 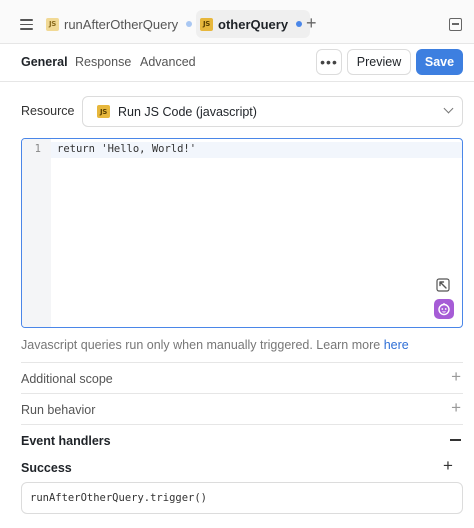 I want to click on collapse-panel-icon, so click(x=455, y=24).